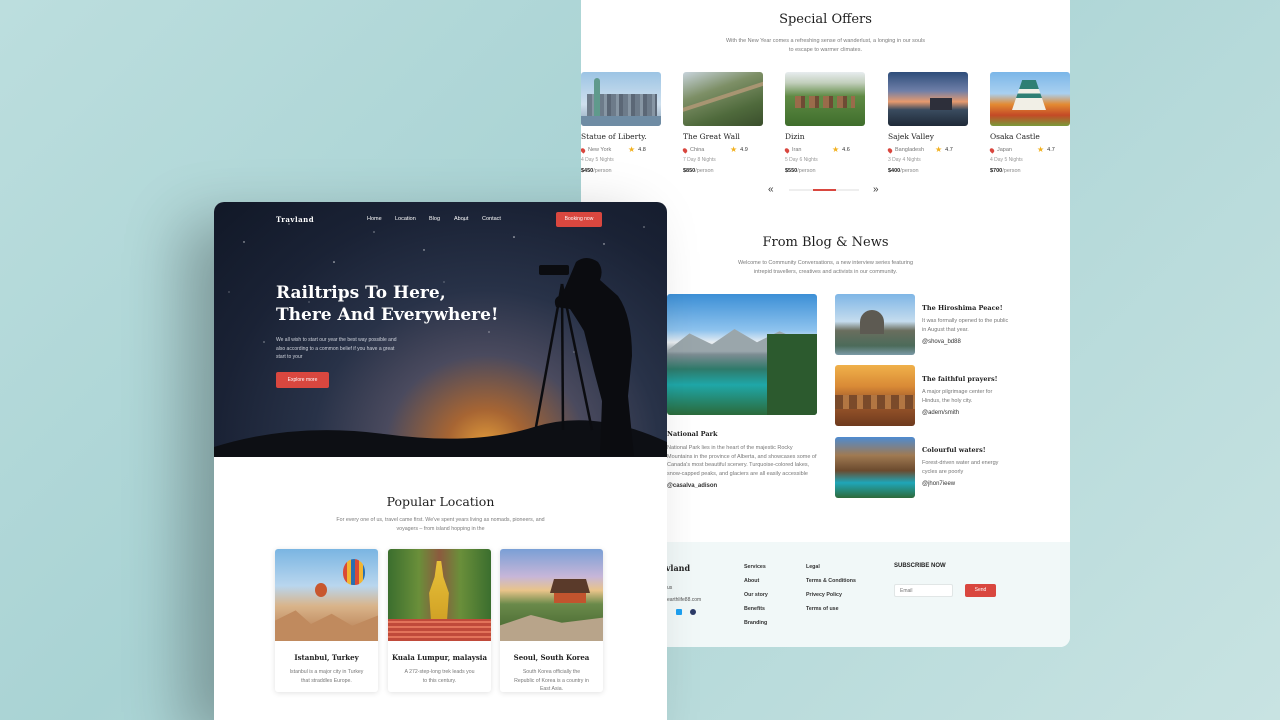 This screenshot has height=720, width=1280. Describe the element at coordinates (954, 450) in the screenshot. I see `side-post-title: Colourful waters!` at that location.